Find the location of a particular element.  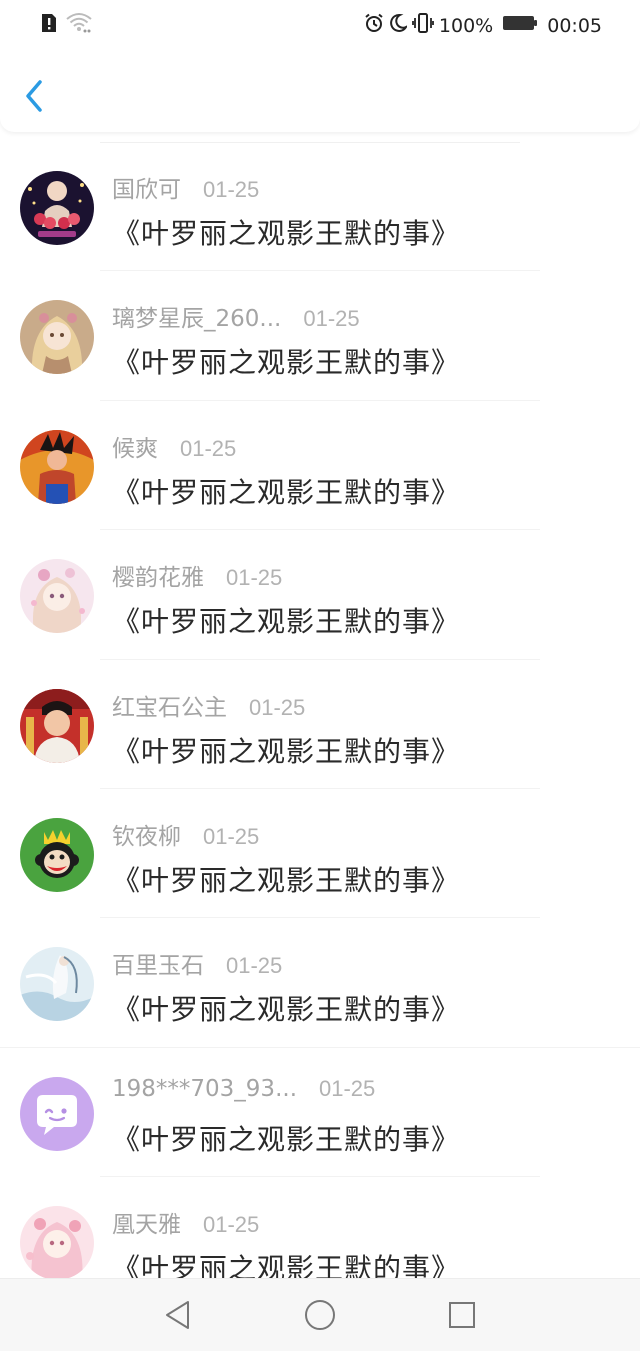

header is located at coordinates (320, 92).